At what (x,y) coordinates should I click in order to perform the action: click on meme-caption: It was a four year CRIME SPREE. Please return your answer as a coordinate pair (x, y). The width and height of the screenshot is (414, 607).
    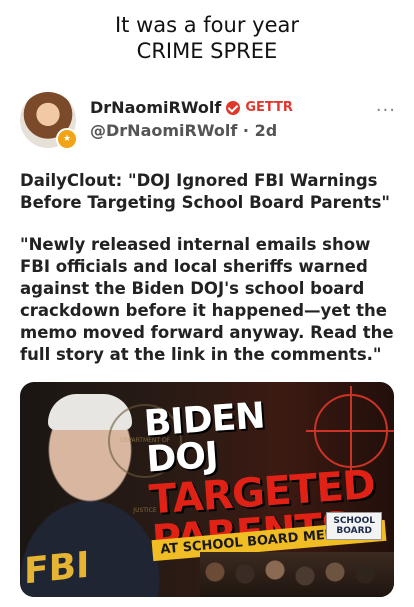
    Looking at the image, I should click on (207, 38).